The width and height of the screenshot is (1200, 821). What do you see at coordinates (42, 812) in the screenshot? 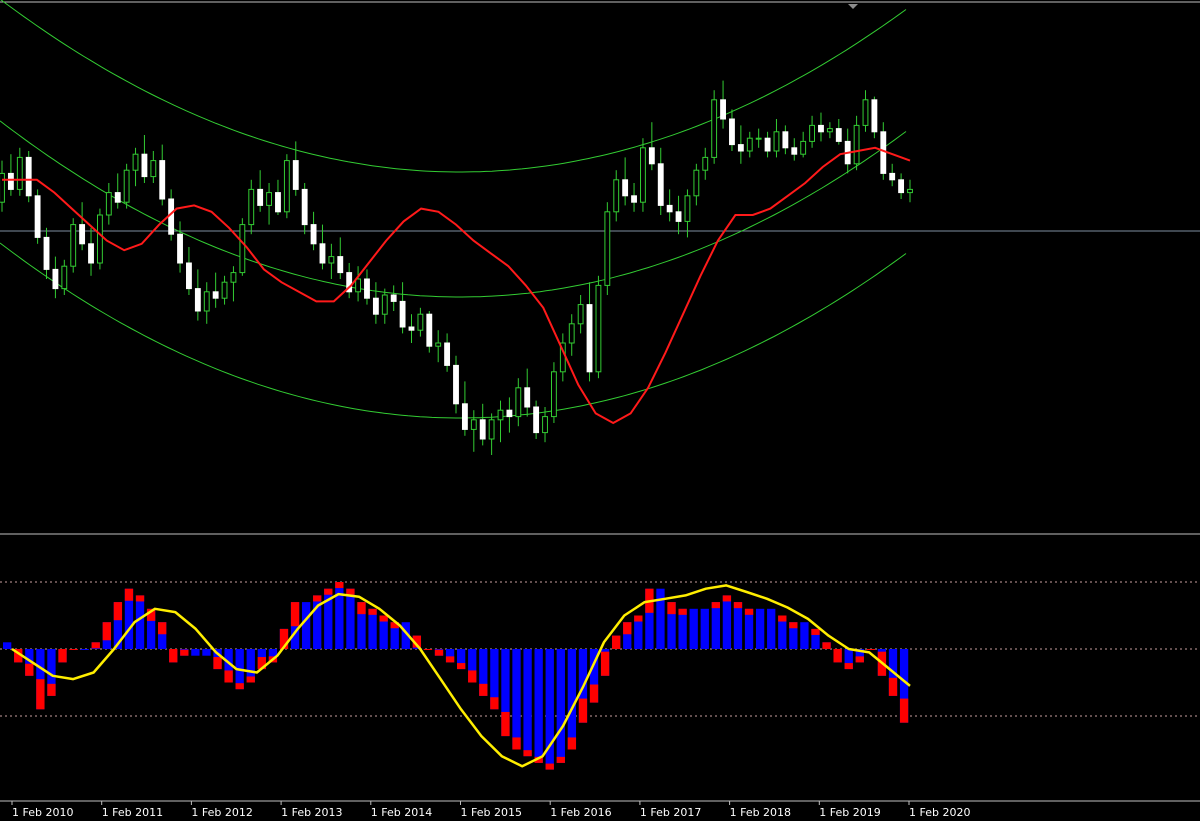
I see `x-tick-label: 1 Feb 2010` at bounding box center [42, 812].